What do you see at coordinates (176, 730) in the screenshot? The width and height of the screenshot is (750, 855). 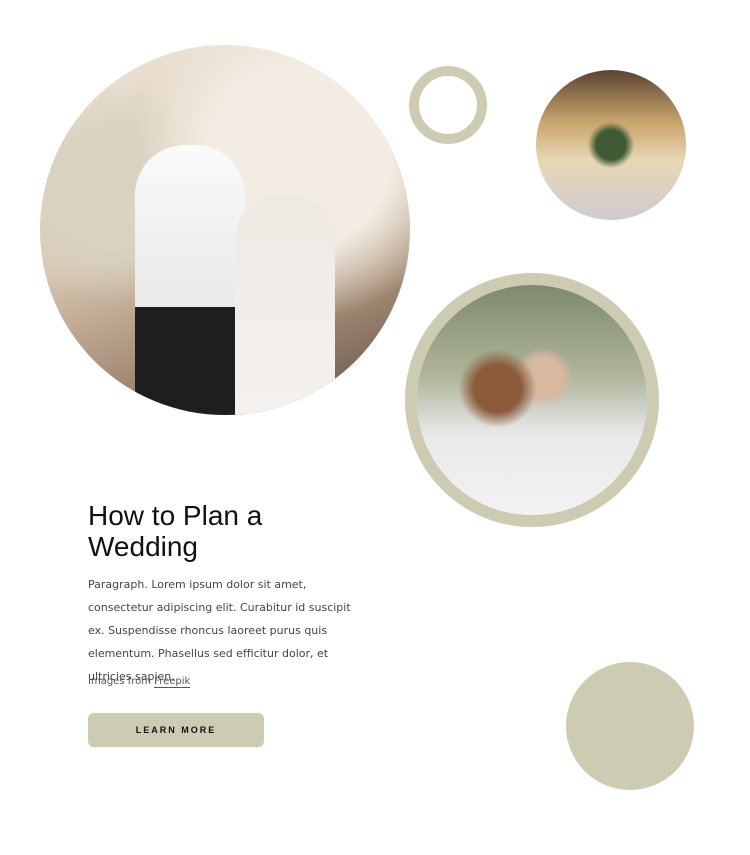 I see `learn-more-button: LEARN MORE` at bounding box center [176, 730].